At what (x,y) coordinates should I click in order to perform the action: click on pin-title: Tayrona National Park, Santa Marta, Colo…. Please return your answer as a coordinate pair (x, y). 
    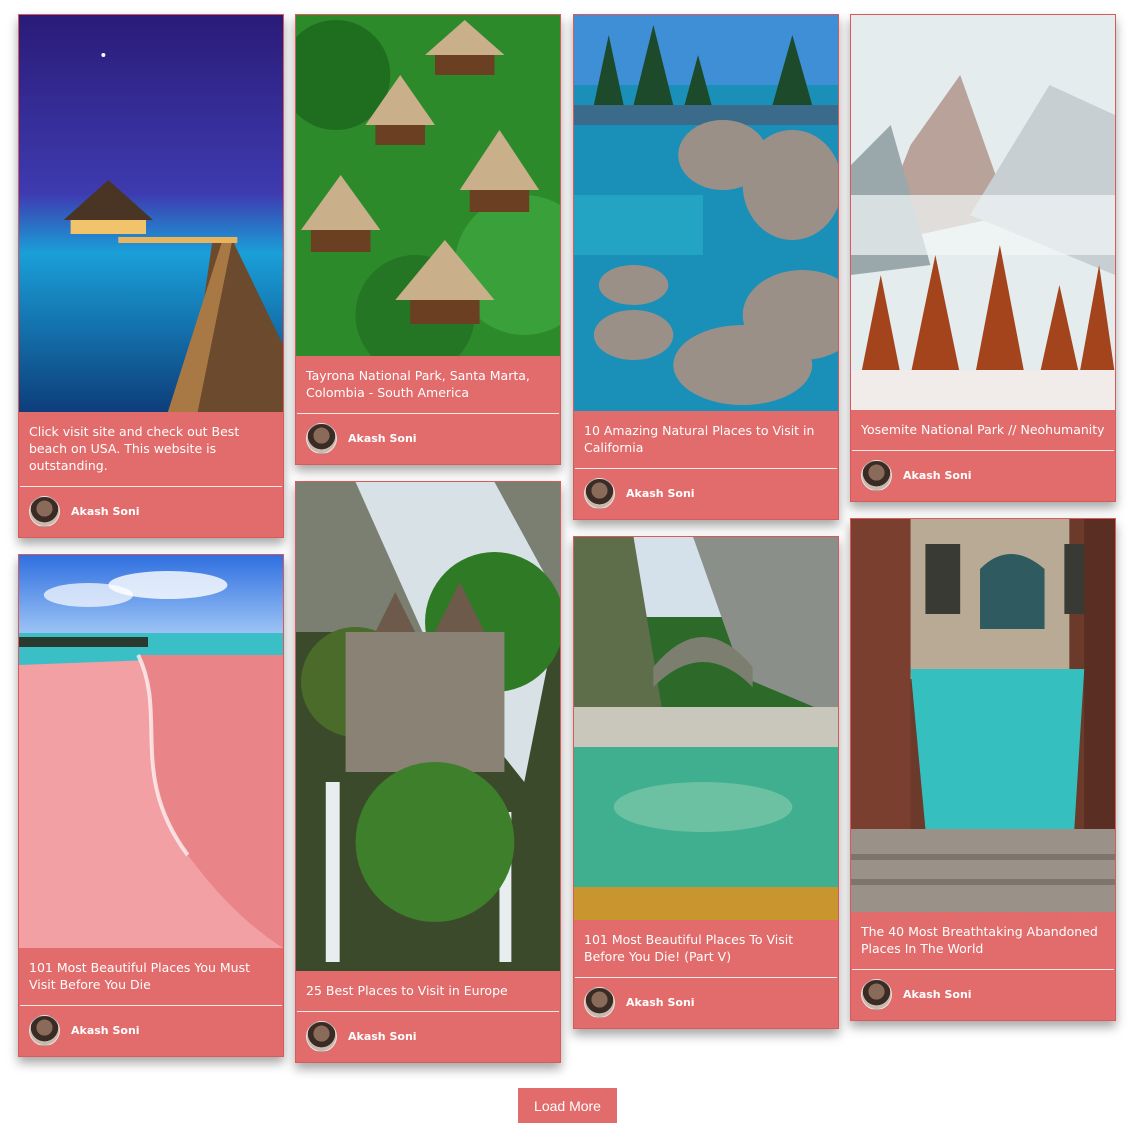
    Looking at the image, I should click on (428, 384).